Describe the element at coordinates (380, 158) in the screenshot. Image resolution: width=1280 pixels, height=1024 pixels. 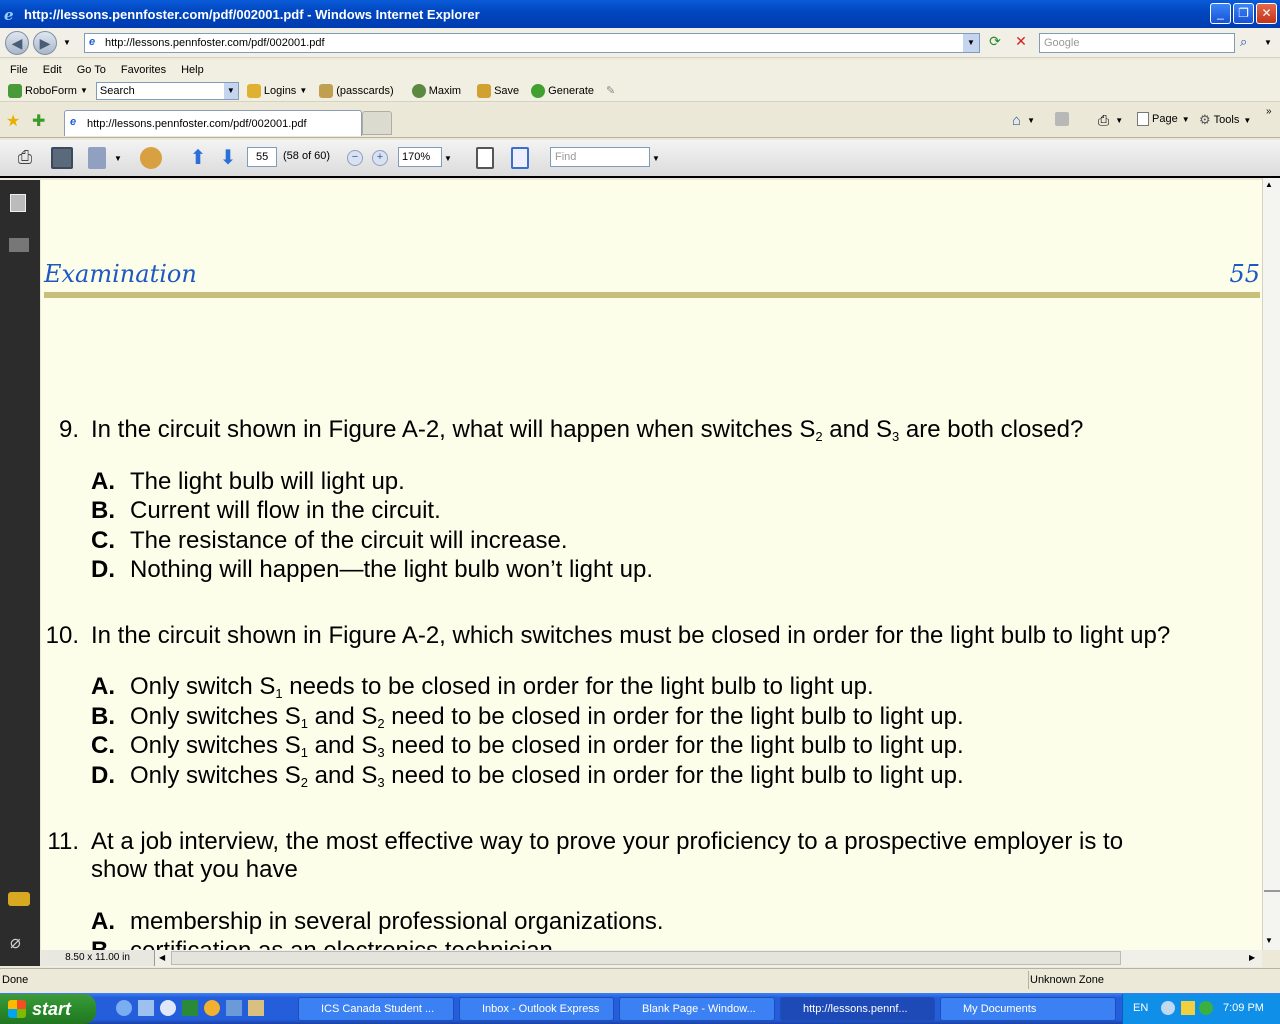
I see `zoom-in-icon: +` at that location.